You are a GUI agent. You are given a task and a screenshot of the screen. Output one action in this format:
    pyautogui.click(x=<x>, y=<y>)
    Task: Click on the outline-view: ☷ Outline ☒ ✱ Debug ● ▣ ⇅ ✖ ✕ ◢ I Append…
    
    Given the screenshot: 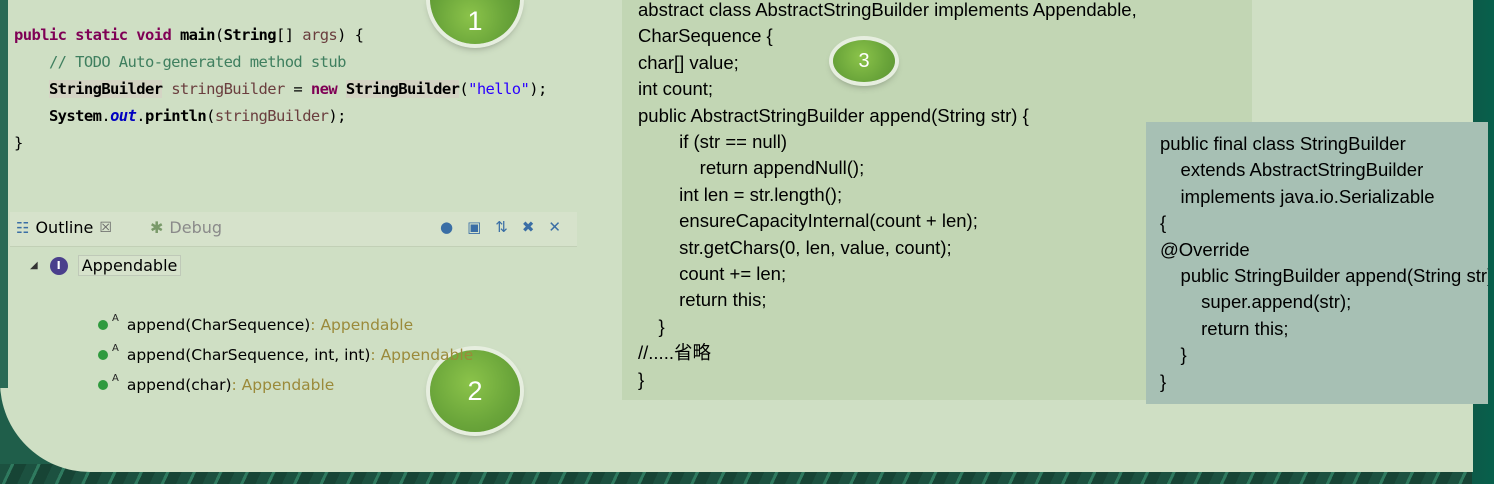 What is the action you would take?
    pyautogui.click(x=293, y=303)
    